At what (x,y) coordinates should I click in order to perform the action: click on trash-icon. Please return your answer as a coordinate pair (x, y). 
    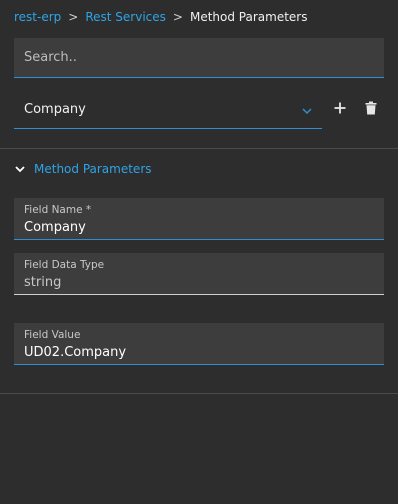
    Looking at the image, I should click on (371, 108).